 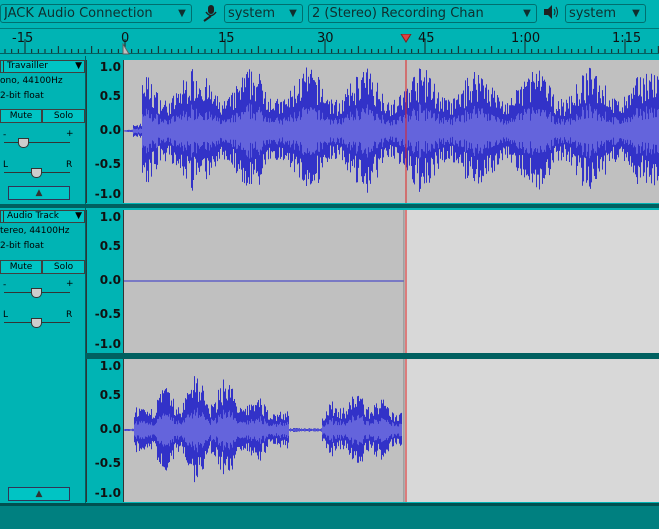 I want to click on audio-host-value: JACK Audio Connection, so click(x=78, y=13).